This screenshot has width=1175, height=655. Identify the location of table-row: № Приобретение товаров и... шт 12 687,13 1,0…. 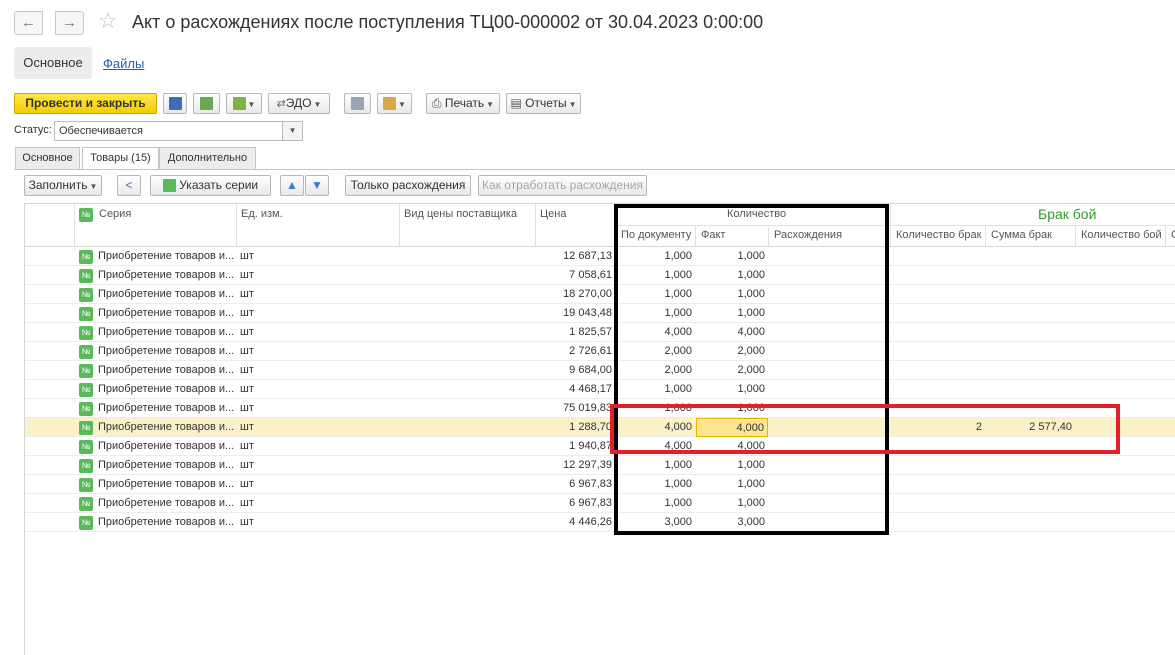
(600, 256).